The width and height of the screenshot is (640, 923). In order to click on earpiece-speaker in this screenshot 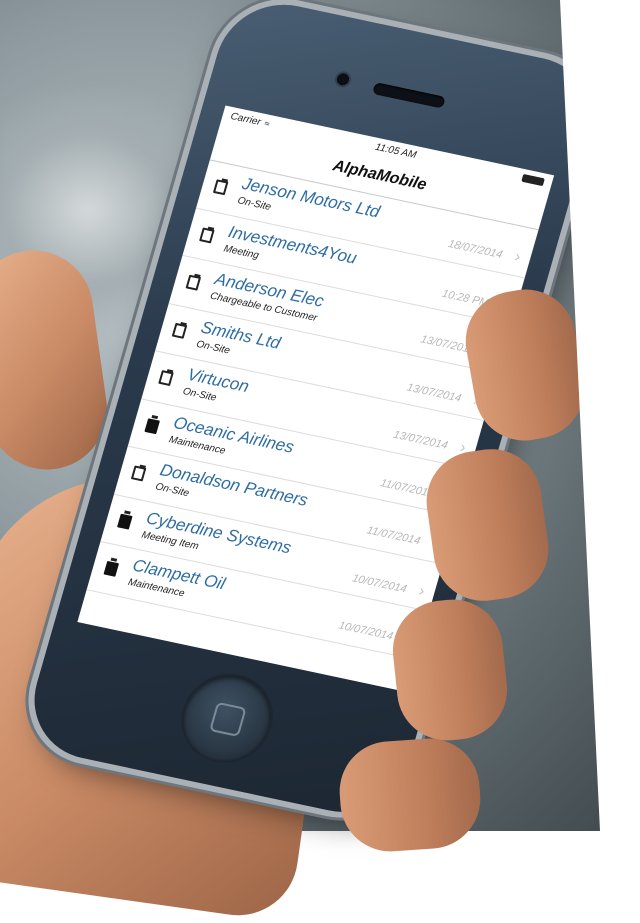, I will do `click(409, 95)`.